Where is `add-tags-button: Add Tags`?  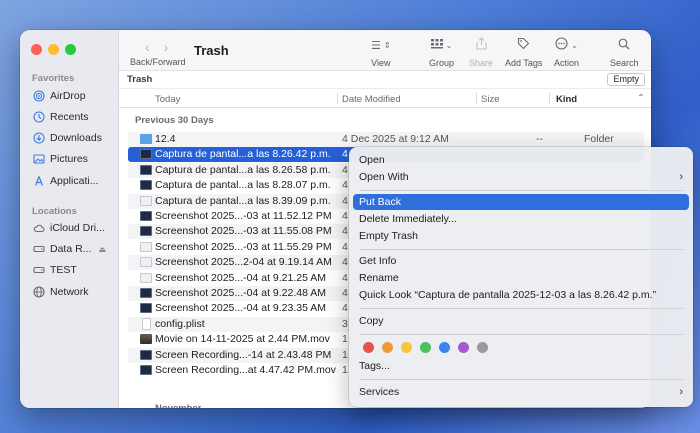
add-tags-button: Add Tags is located at coordinates (524, 52).